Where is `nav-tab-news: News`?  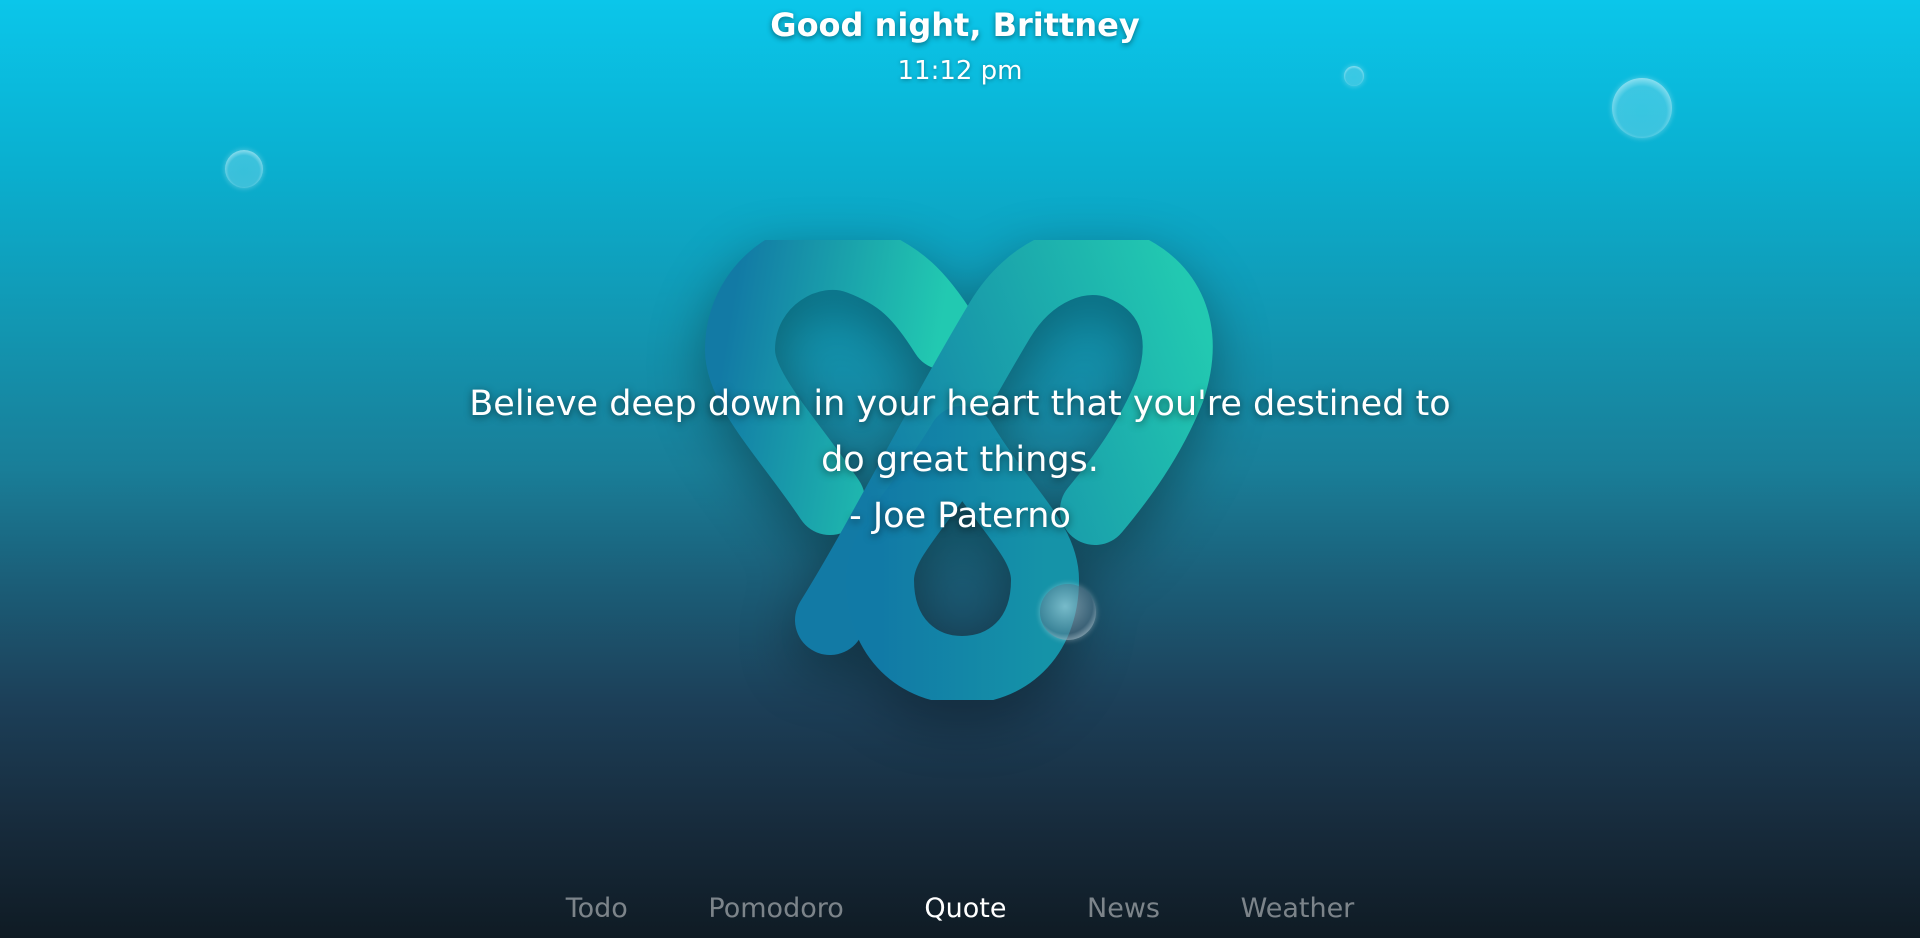
nav-tab-news: News is located at coordinates (1123, 908).